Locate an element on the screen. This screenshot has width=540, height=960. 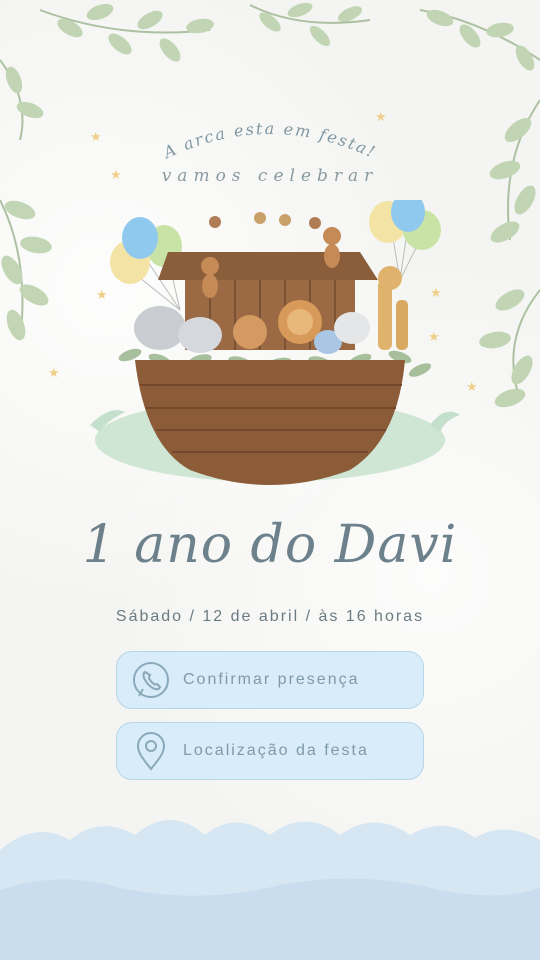
svg-text: A arca esta em festa! is located at coordinates (269, 141).